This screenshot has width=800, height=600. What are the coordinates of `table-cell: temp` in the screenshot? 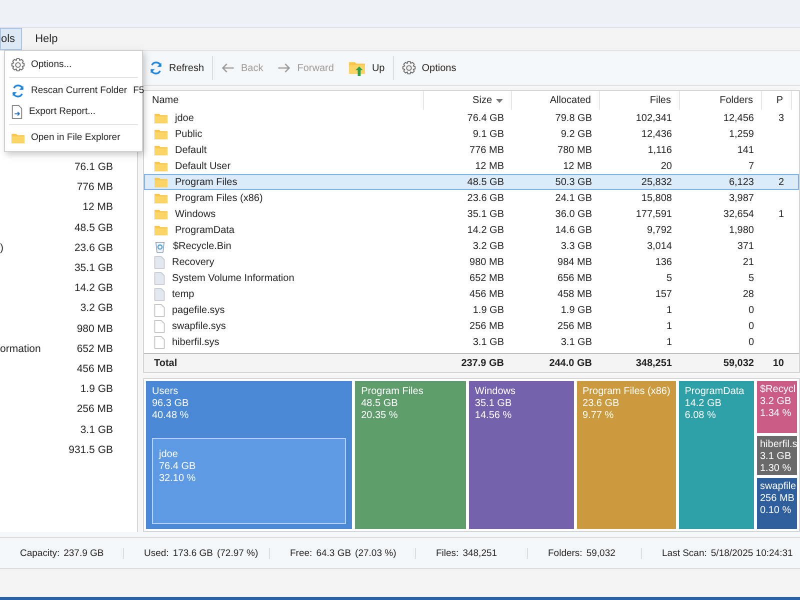 It's located at (284, 294).